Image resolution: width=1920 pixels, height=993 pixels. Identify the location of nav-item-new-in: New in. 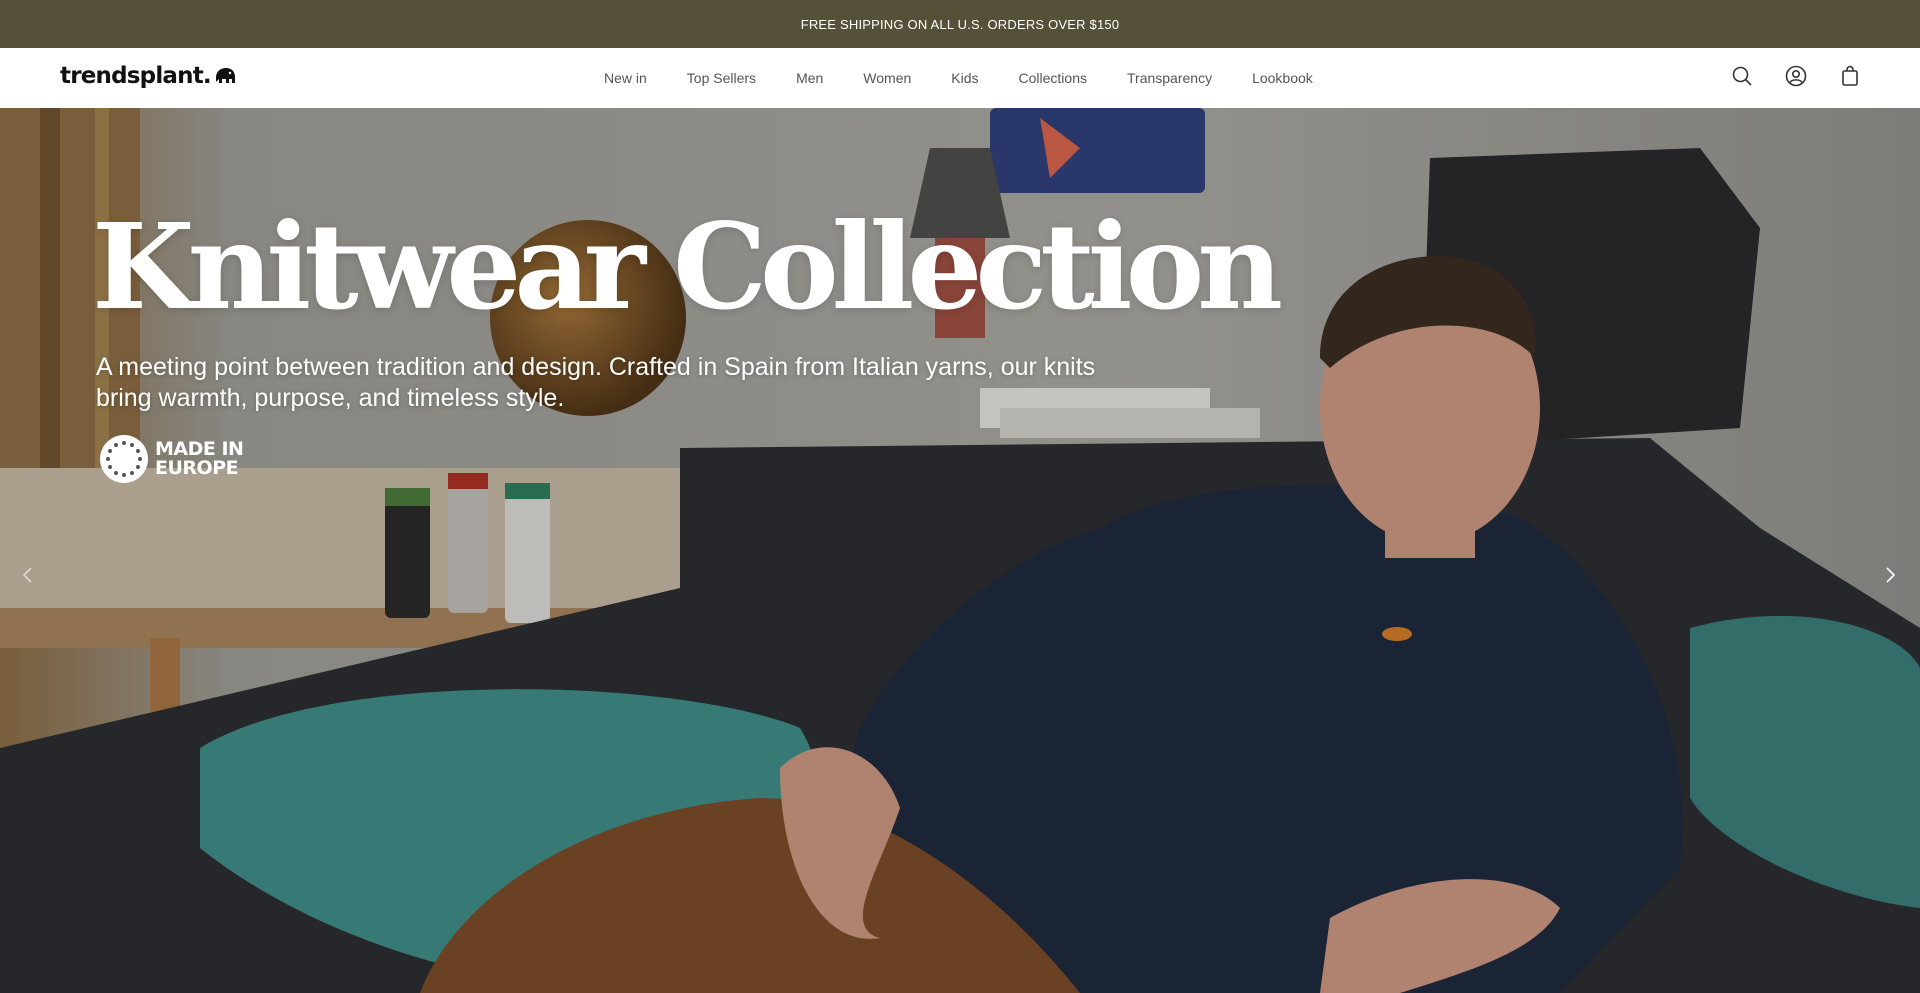
(625, 78).